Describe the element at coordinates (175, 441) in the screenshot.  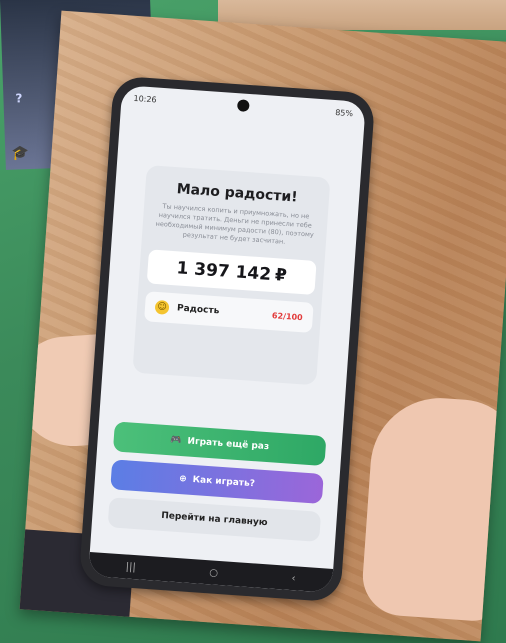
I see `gamepad-icon: 🎮` at that location.